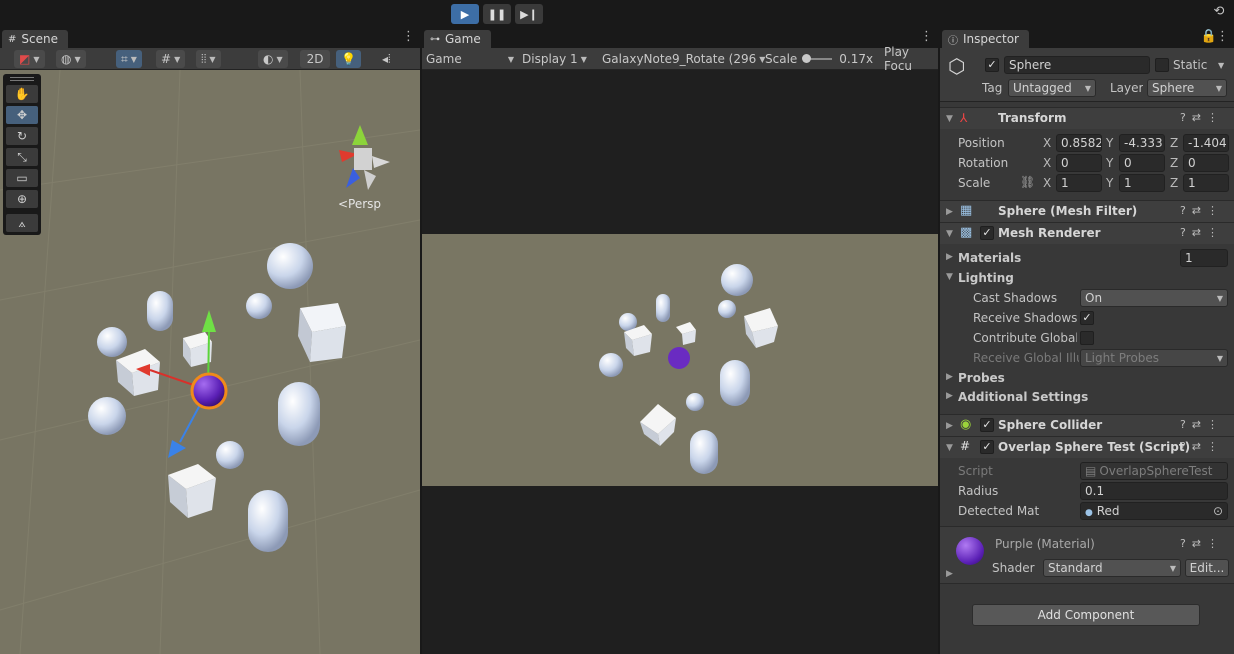 This screenshot has width=1234, height=654. What do you see at coordinates (1204, 258) in the screenshot?
I see `materials-count-field: 1` at bounding box center [1204, 258].